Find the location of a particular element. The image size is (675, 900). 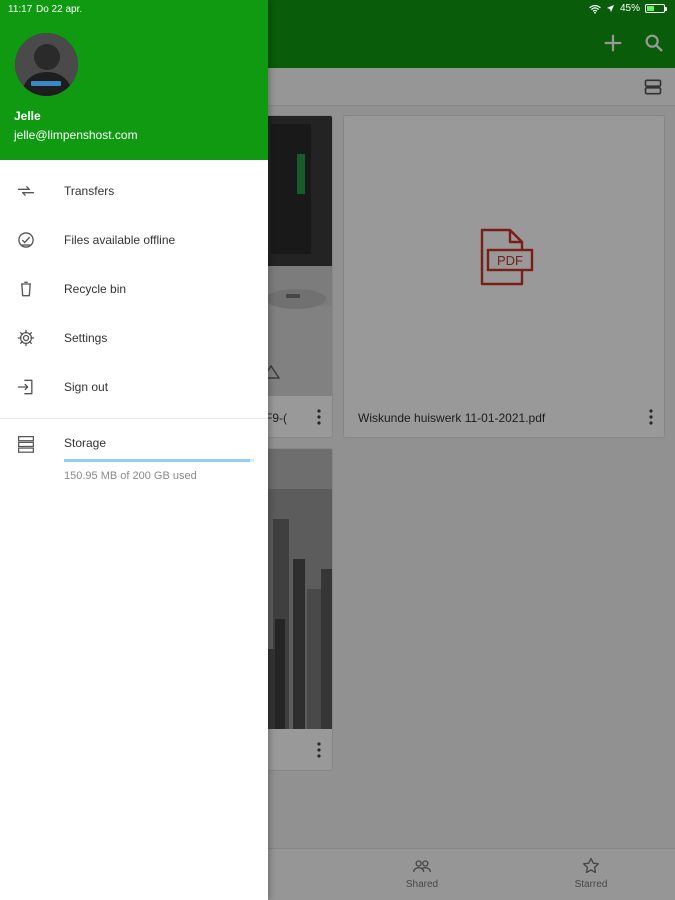

menu-item-settings: Settings is located at coordinates (134, 337).